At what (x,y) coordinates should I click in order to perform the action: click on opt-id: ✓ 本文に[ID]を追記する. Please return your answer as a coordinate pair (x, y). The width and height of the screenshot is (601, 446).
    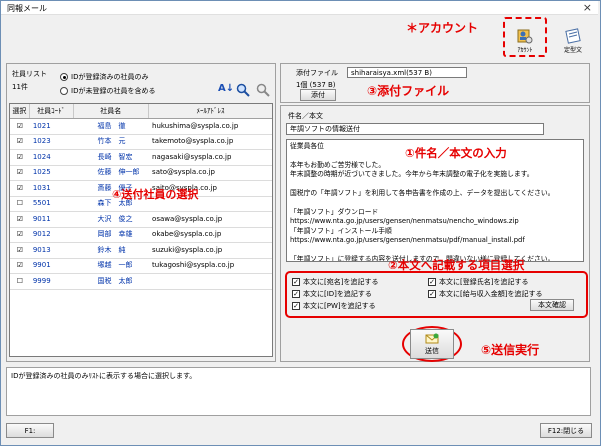
    Looking at the image, I should click on (332, 294).